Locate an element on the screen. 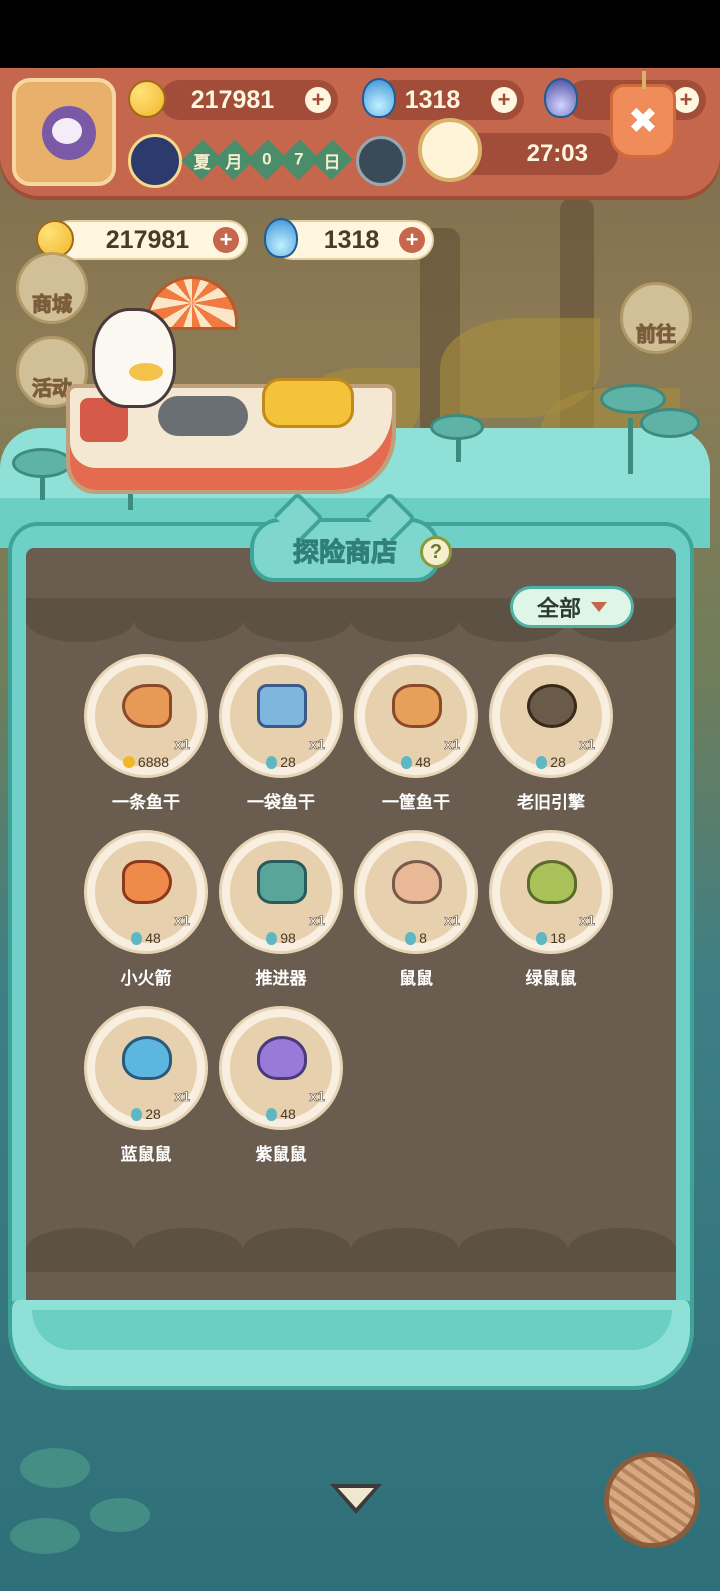 This screenshot has height=1591, width=720. engine-icon is located at coordinates (552, 706).